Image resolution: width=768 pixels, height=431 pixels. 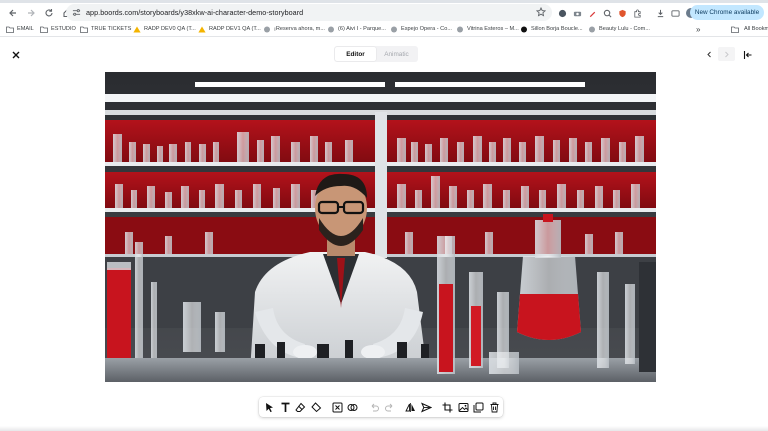 I want to click on extension-camera-icon, so click(x=577, y=13).